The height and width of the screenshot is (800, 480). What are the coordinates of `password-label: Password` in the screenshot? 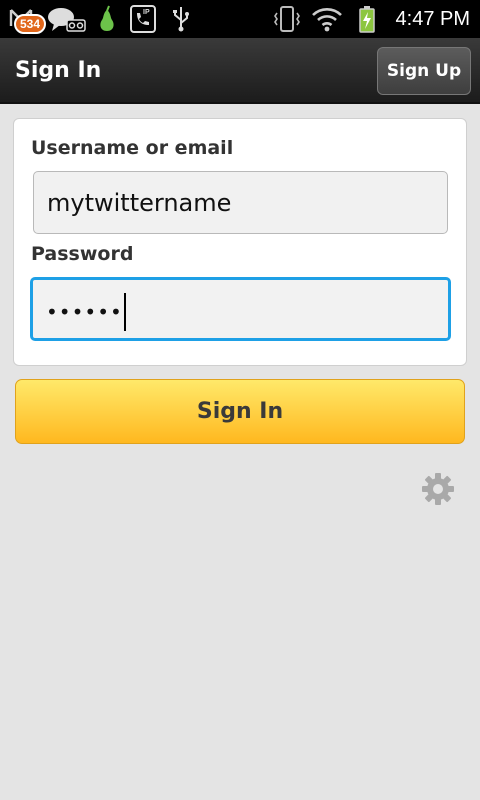 It's located at (82, 254).